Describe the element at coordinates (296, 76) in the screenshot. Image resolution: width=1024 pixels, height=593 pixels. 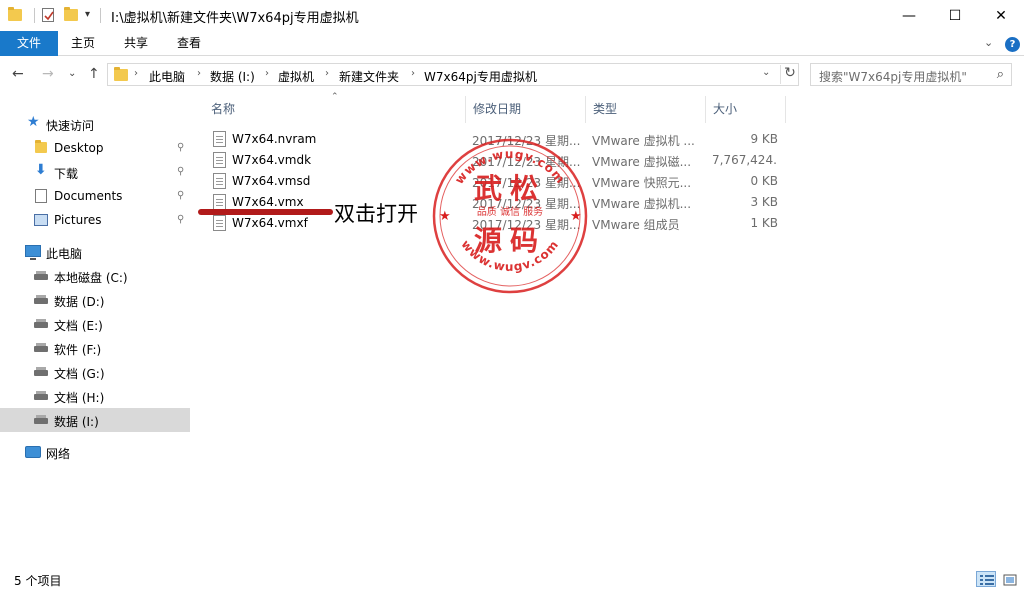
I see `breadcrumb-vm-folder: 虚拟机` at that location.